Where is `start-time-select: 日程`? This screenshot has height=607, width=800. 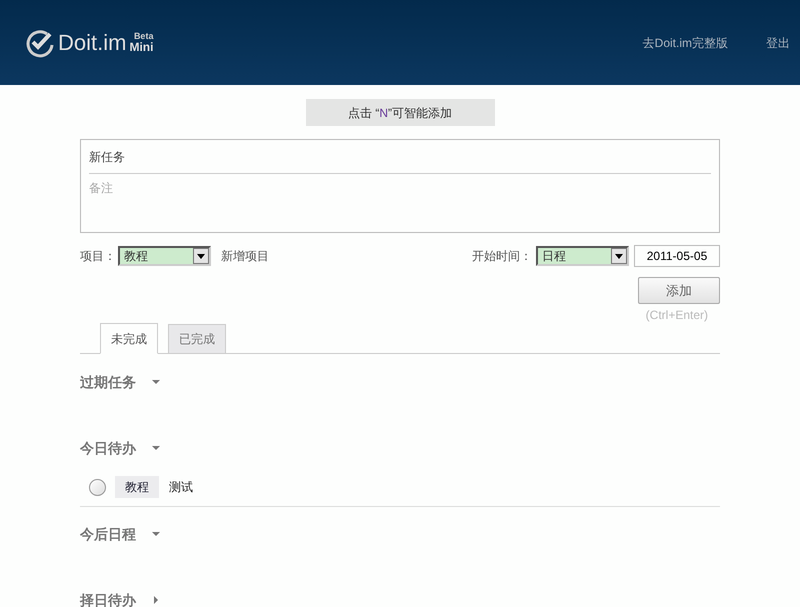
start-time-select: 日程 is located at coordinates (582, 256).